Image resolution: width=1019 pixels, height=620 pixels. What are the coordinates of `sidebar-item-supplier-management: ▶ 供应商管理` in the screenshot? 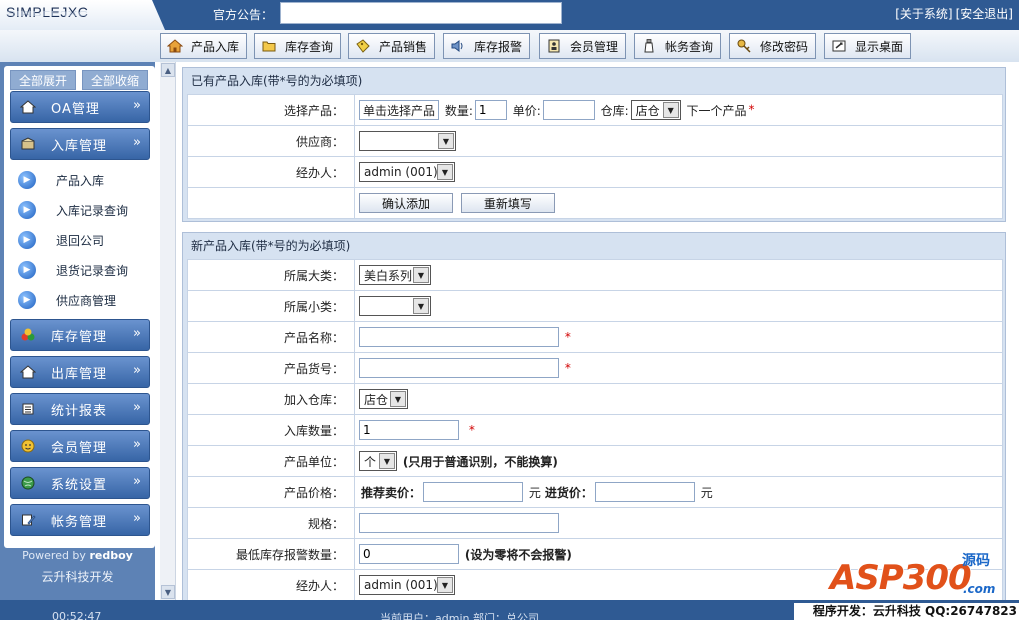 It's located at (67, 300).